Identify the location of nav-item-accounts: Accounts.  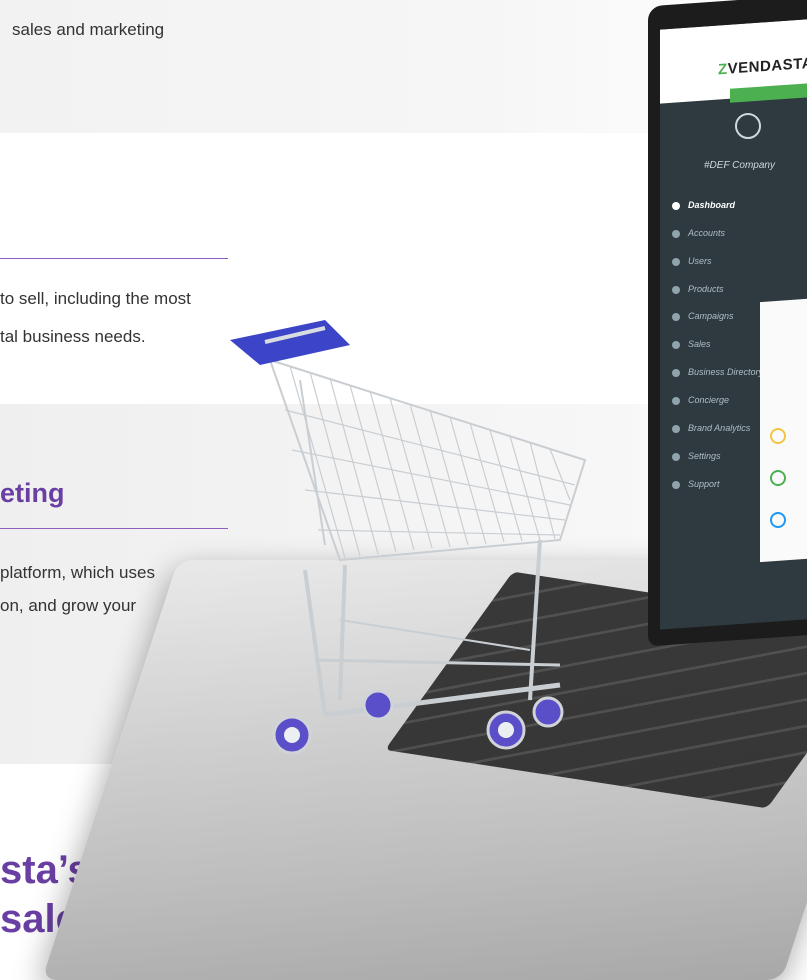
(698, 233).